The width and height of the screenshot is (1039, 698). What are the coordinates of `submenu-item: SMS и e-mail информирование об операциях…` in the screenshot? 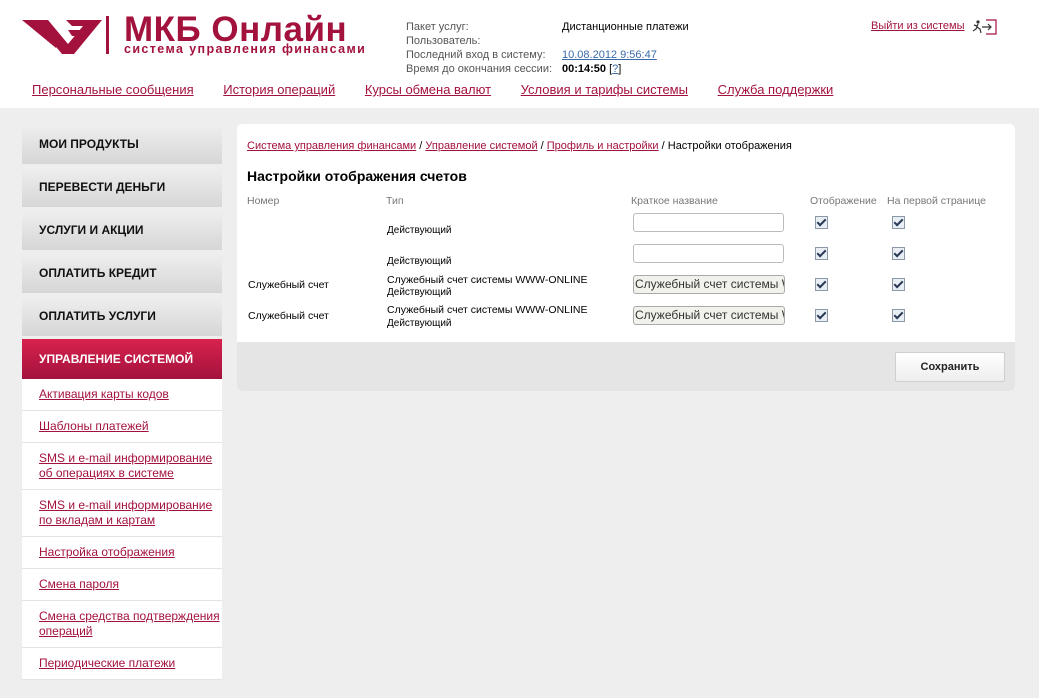 It's located at (122, 466).